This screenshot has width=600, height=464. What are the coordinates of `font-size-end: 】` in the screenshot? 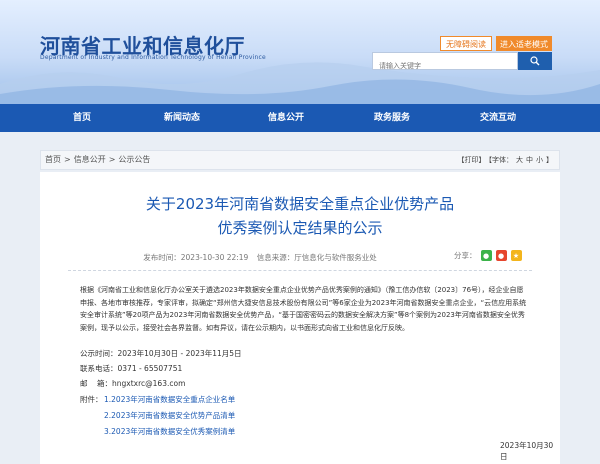 It's located at (549, 160).